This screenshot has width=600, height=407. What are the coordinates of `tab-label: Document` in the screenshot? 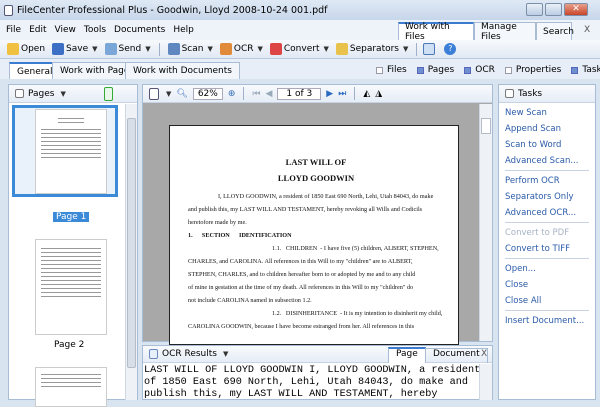 It's located at (456, 354).